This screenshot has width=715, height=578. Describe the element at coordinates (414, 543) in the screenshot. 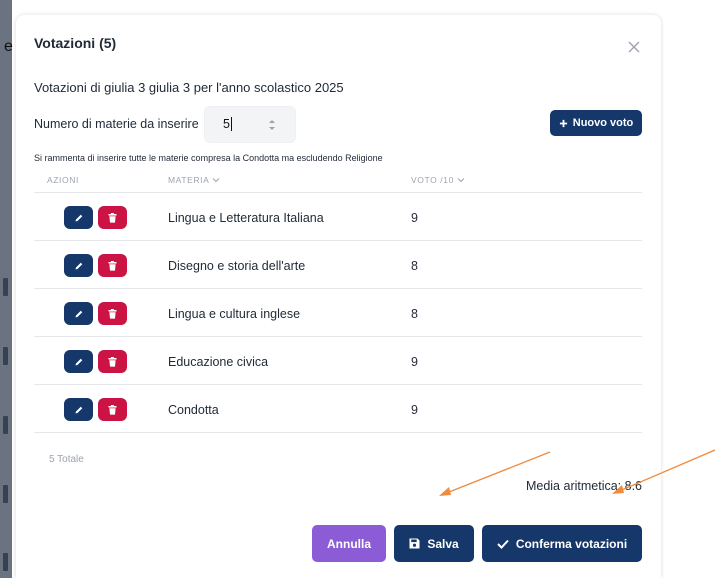

I see `floppy-disk-icon` at that location.